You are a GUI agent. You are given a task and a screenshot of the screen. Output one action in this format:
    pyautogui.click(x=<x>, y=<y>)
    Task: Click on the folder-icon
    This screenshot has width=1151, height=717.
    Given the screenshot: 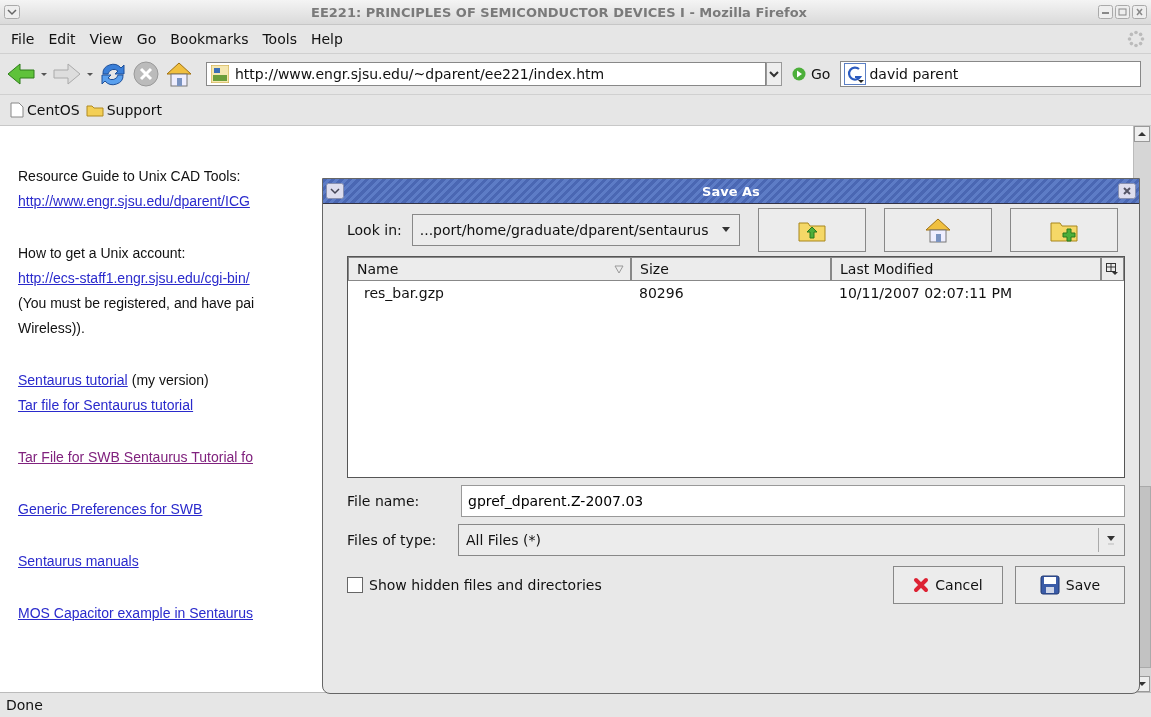 What is the action you would take?
    pyautogui.click(x=94, y=110)
    